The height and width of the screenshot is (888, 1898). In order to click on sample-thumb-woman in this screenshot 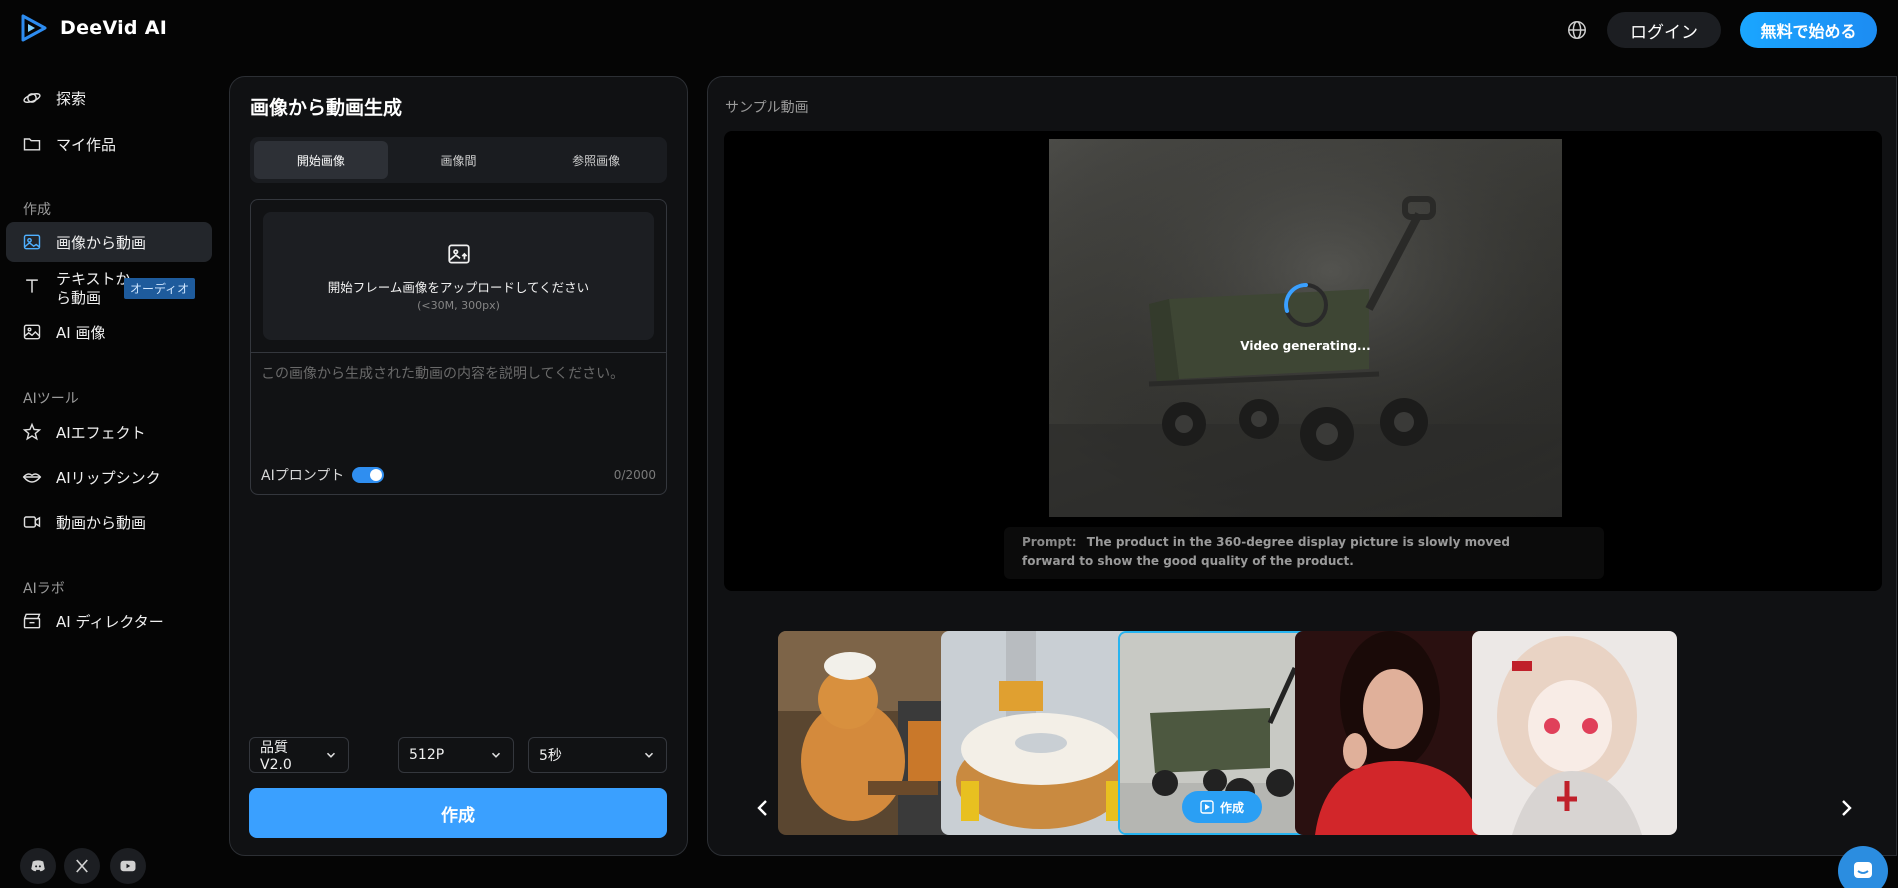, I will do `click(1397, 733)`.